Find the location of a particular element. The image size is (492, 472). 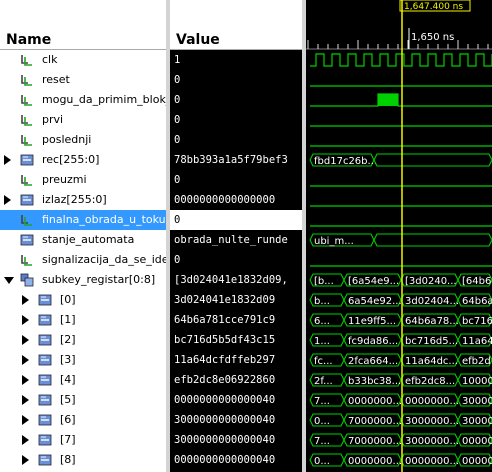

name-column-header: Name is located at coordinates (83, 40).